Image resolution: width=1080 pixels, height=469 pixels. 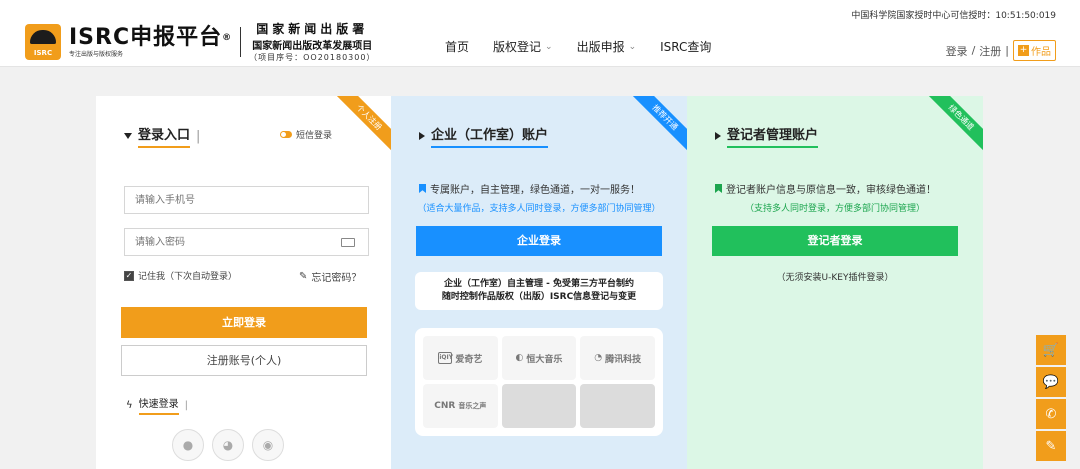 I want to click on keyboard-icon, so click(x=348, y=242).